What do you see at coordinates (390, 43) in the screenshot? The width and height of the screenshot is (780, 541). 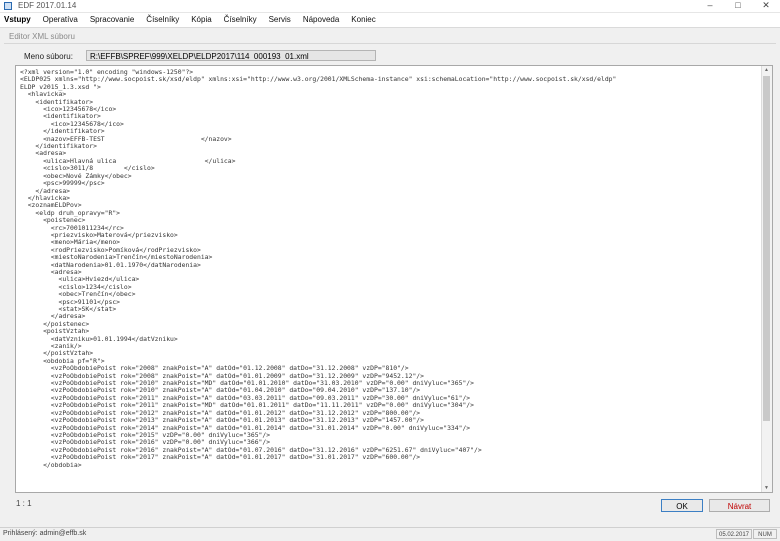 I see `divider` at bounding box center [390, 43].